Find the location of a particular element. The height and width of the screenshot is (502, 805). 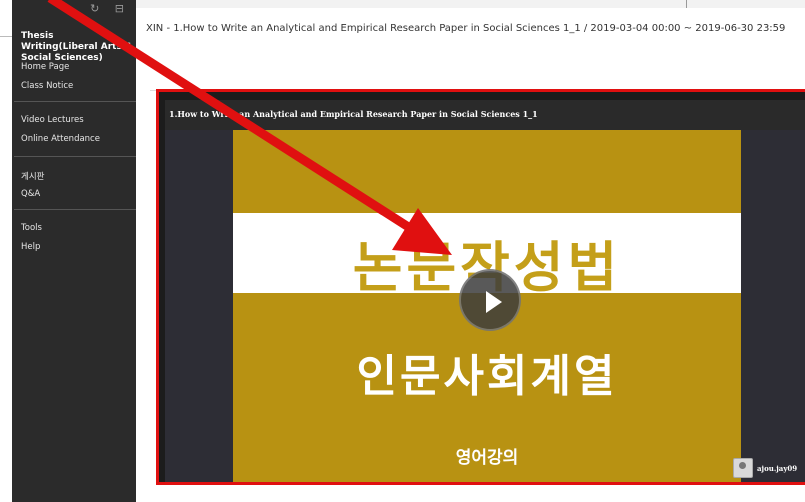

left-edge-strip is located at coordinates (6, 251).